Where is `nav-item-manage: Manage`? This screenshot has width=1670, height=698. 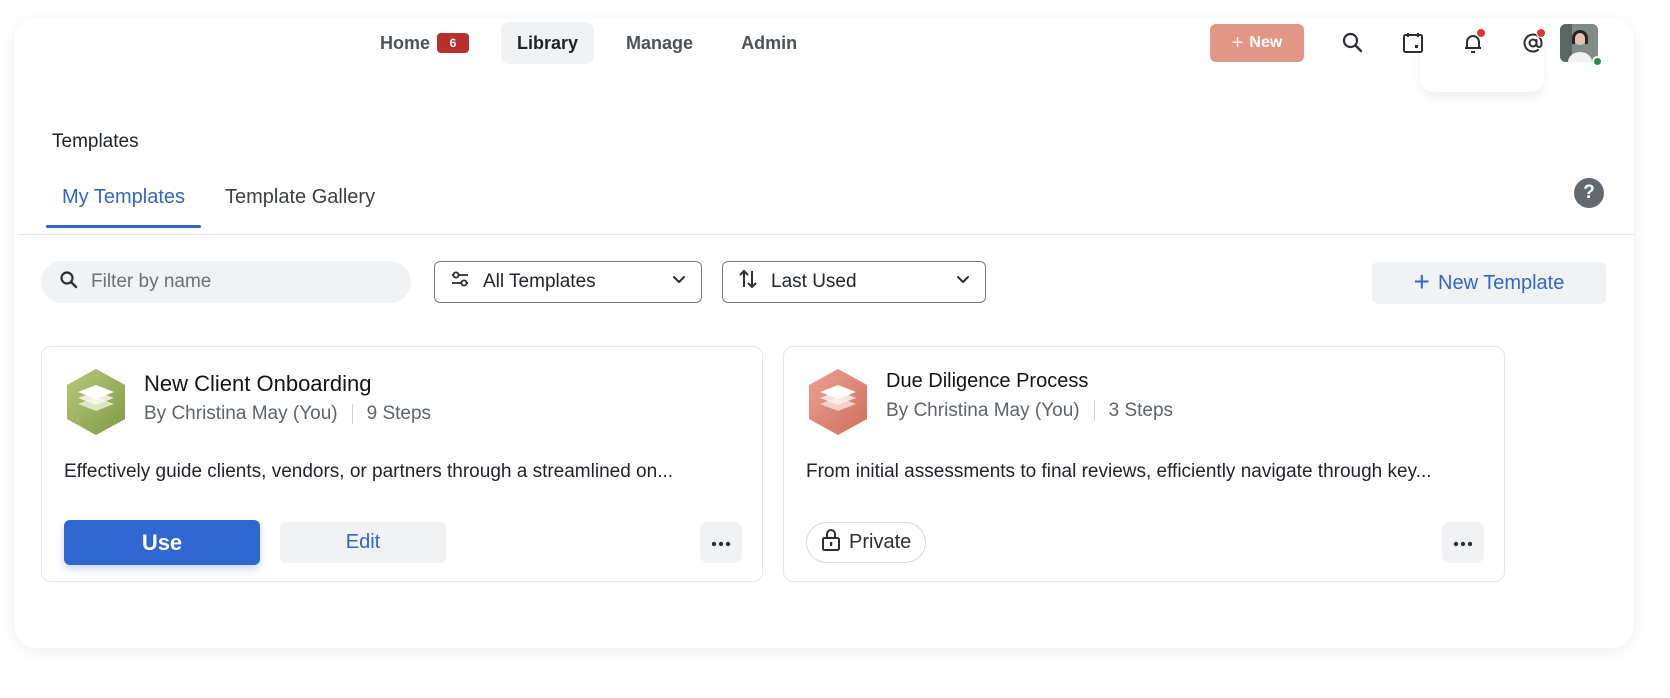 nav-item-manage: Manage is located at coordinates (659, 43).